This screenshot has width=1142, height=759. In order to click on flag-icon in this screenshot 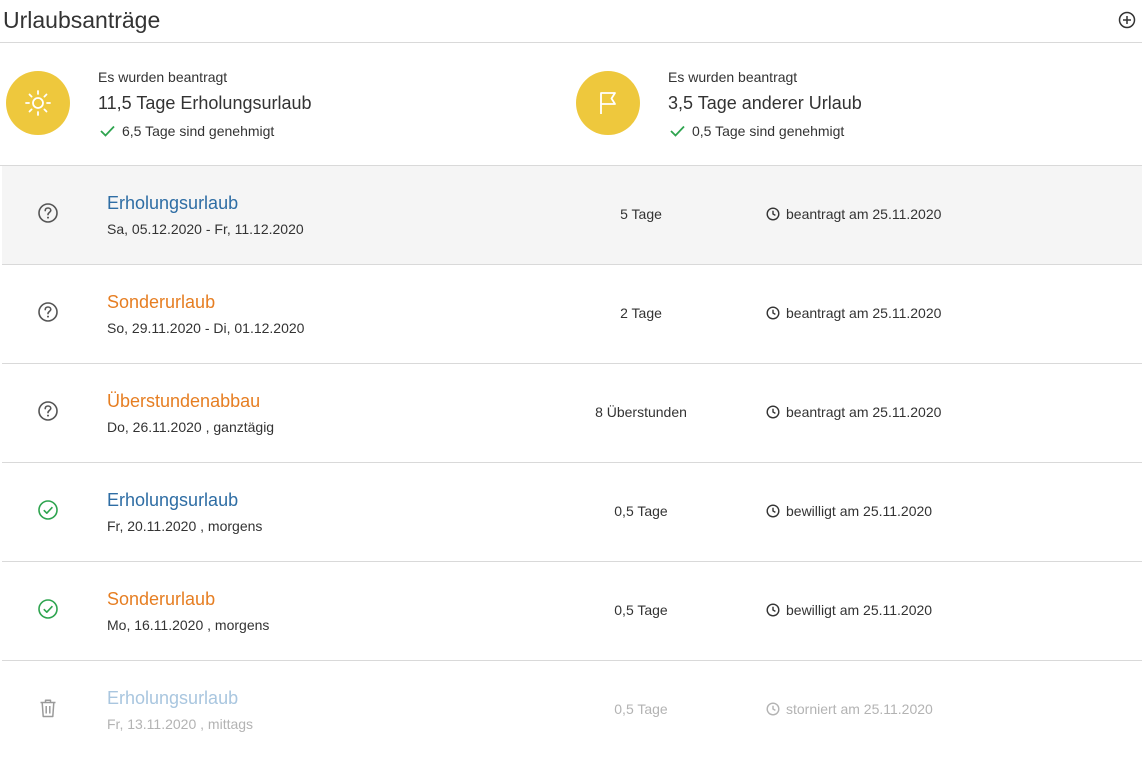, I will do `click(608, 103)`.